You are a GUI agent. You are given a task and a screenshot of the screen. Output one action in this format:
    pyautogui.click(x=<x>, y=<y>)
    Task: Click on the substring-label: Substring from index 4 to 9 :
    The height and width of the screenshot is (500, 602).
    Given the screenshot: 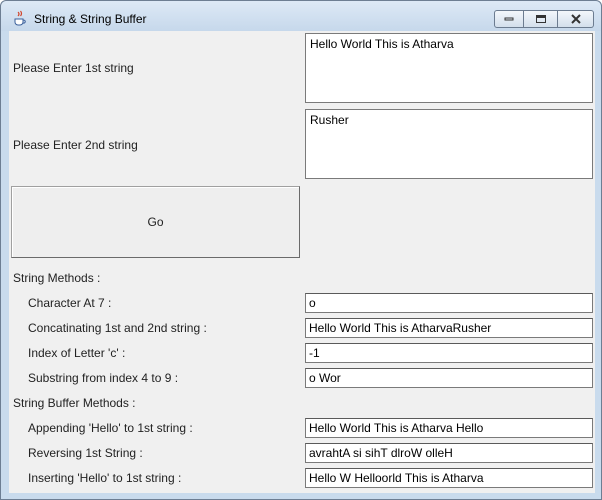 What is the action you would take?
    pyautogui.click(x=103, y=378)
    